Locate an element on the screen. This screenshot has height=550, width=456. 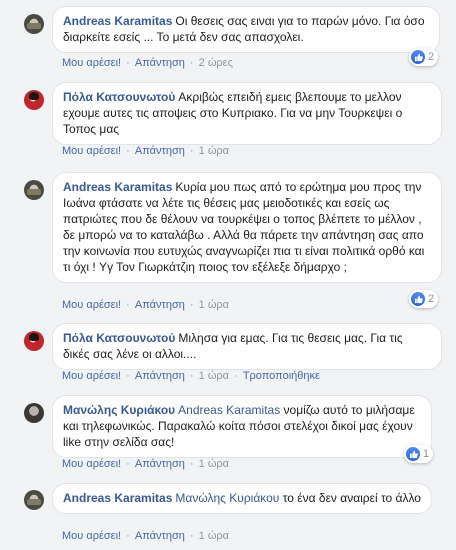
reaction-number: 1 is located at coordinates (426, 454).